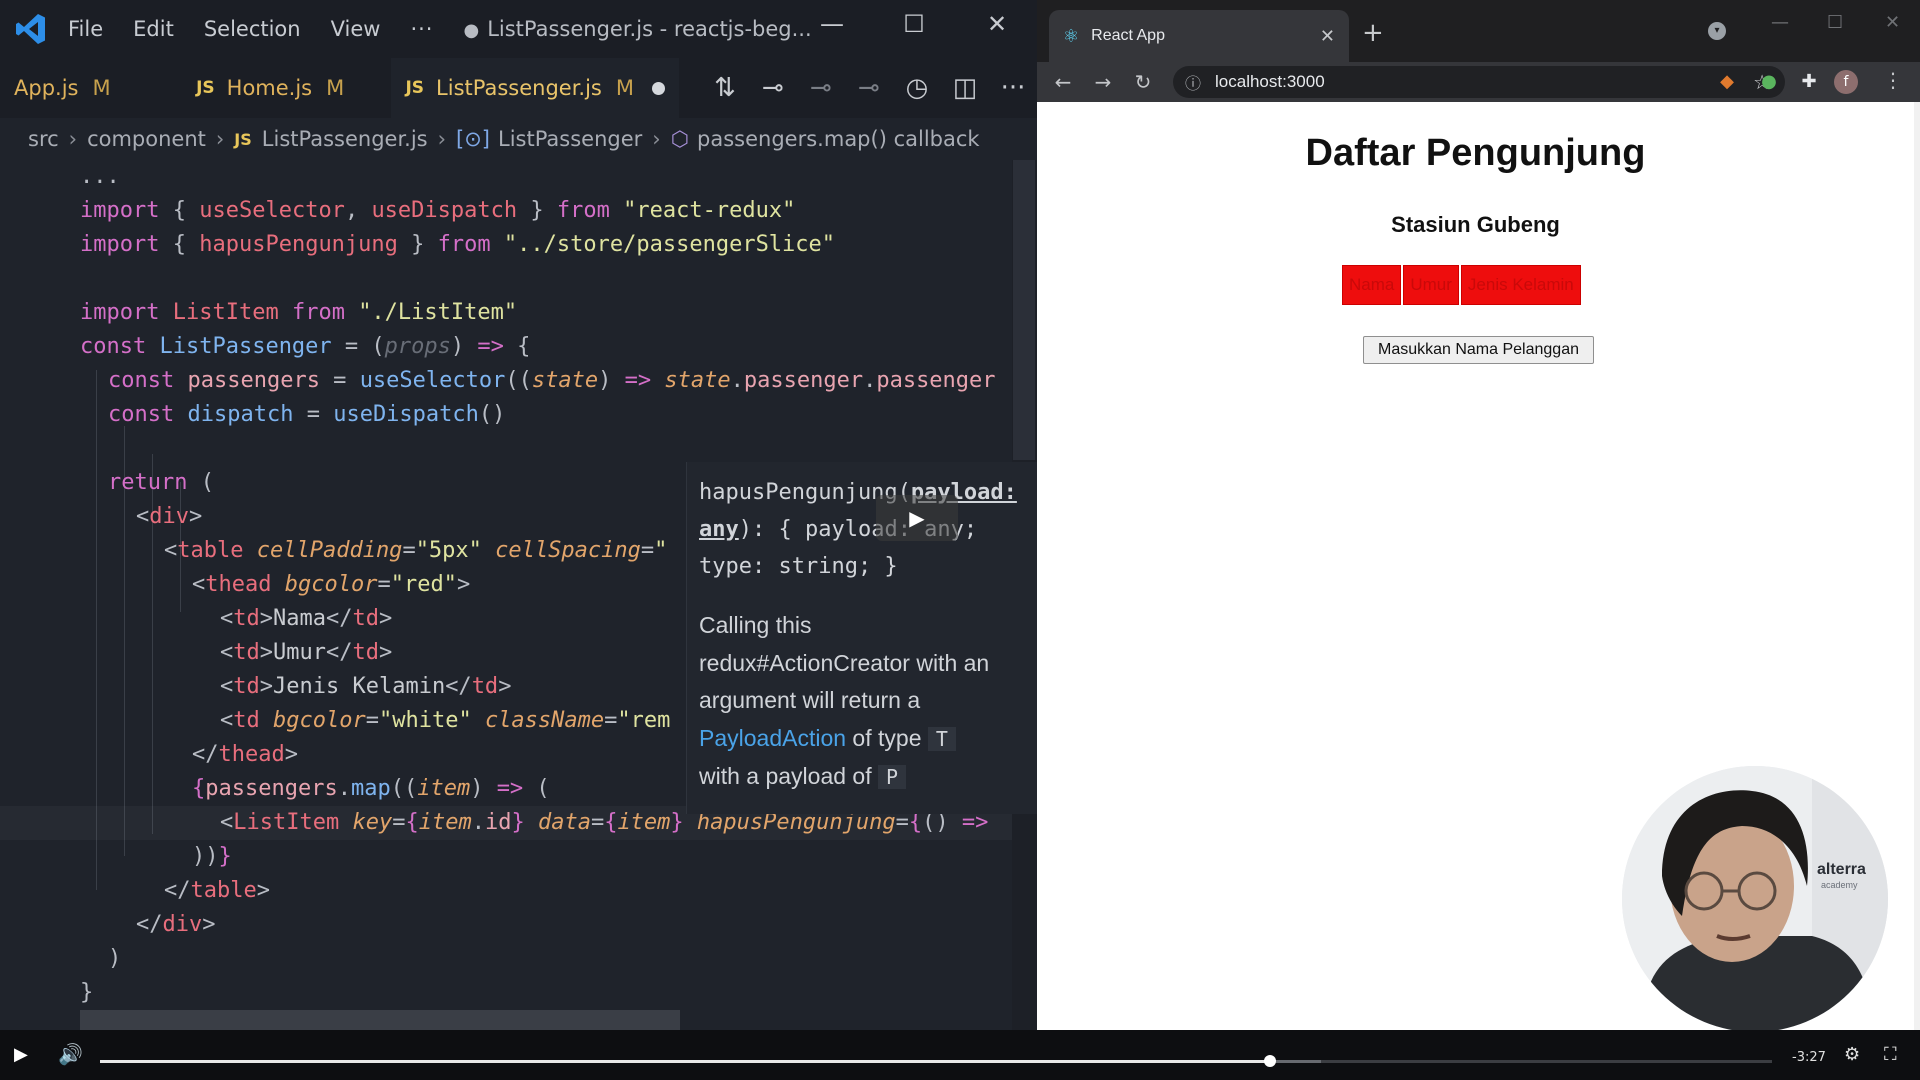 The image size is (1920, 1080). What do you see at coordinates (680, 139) in the screenshot?
I see `symbol-method-icon: ⬡` at bounding box center [680, 139].